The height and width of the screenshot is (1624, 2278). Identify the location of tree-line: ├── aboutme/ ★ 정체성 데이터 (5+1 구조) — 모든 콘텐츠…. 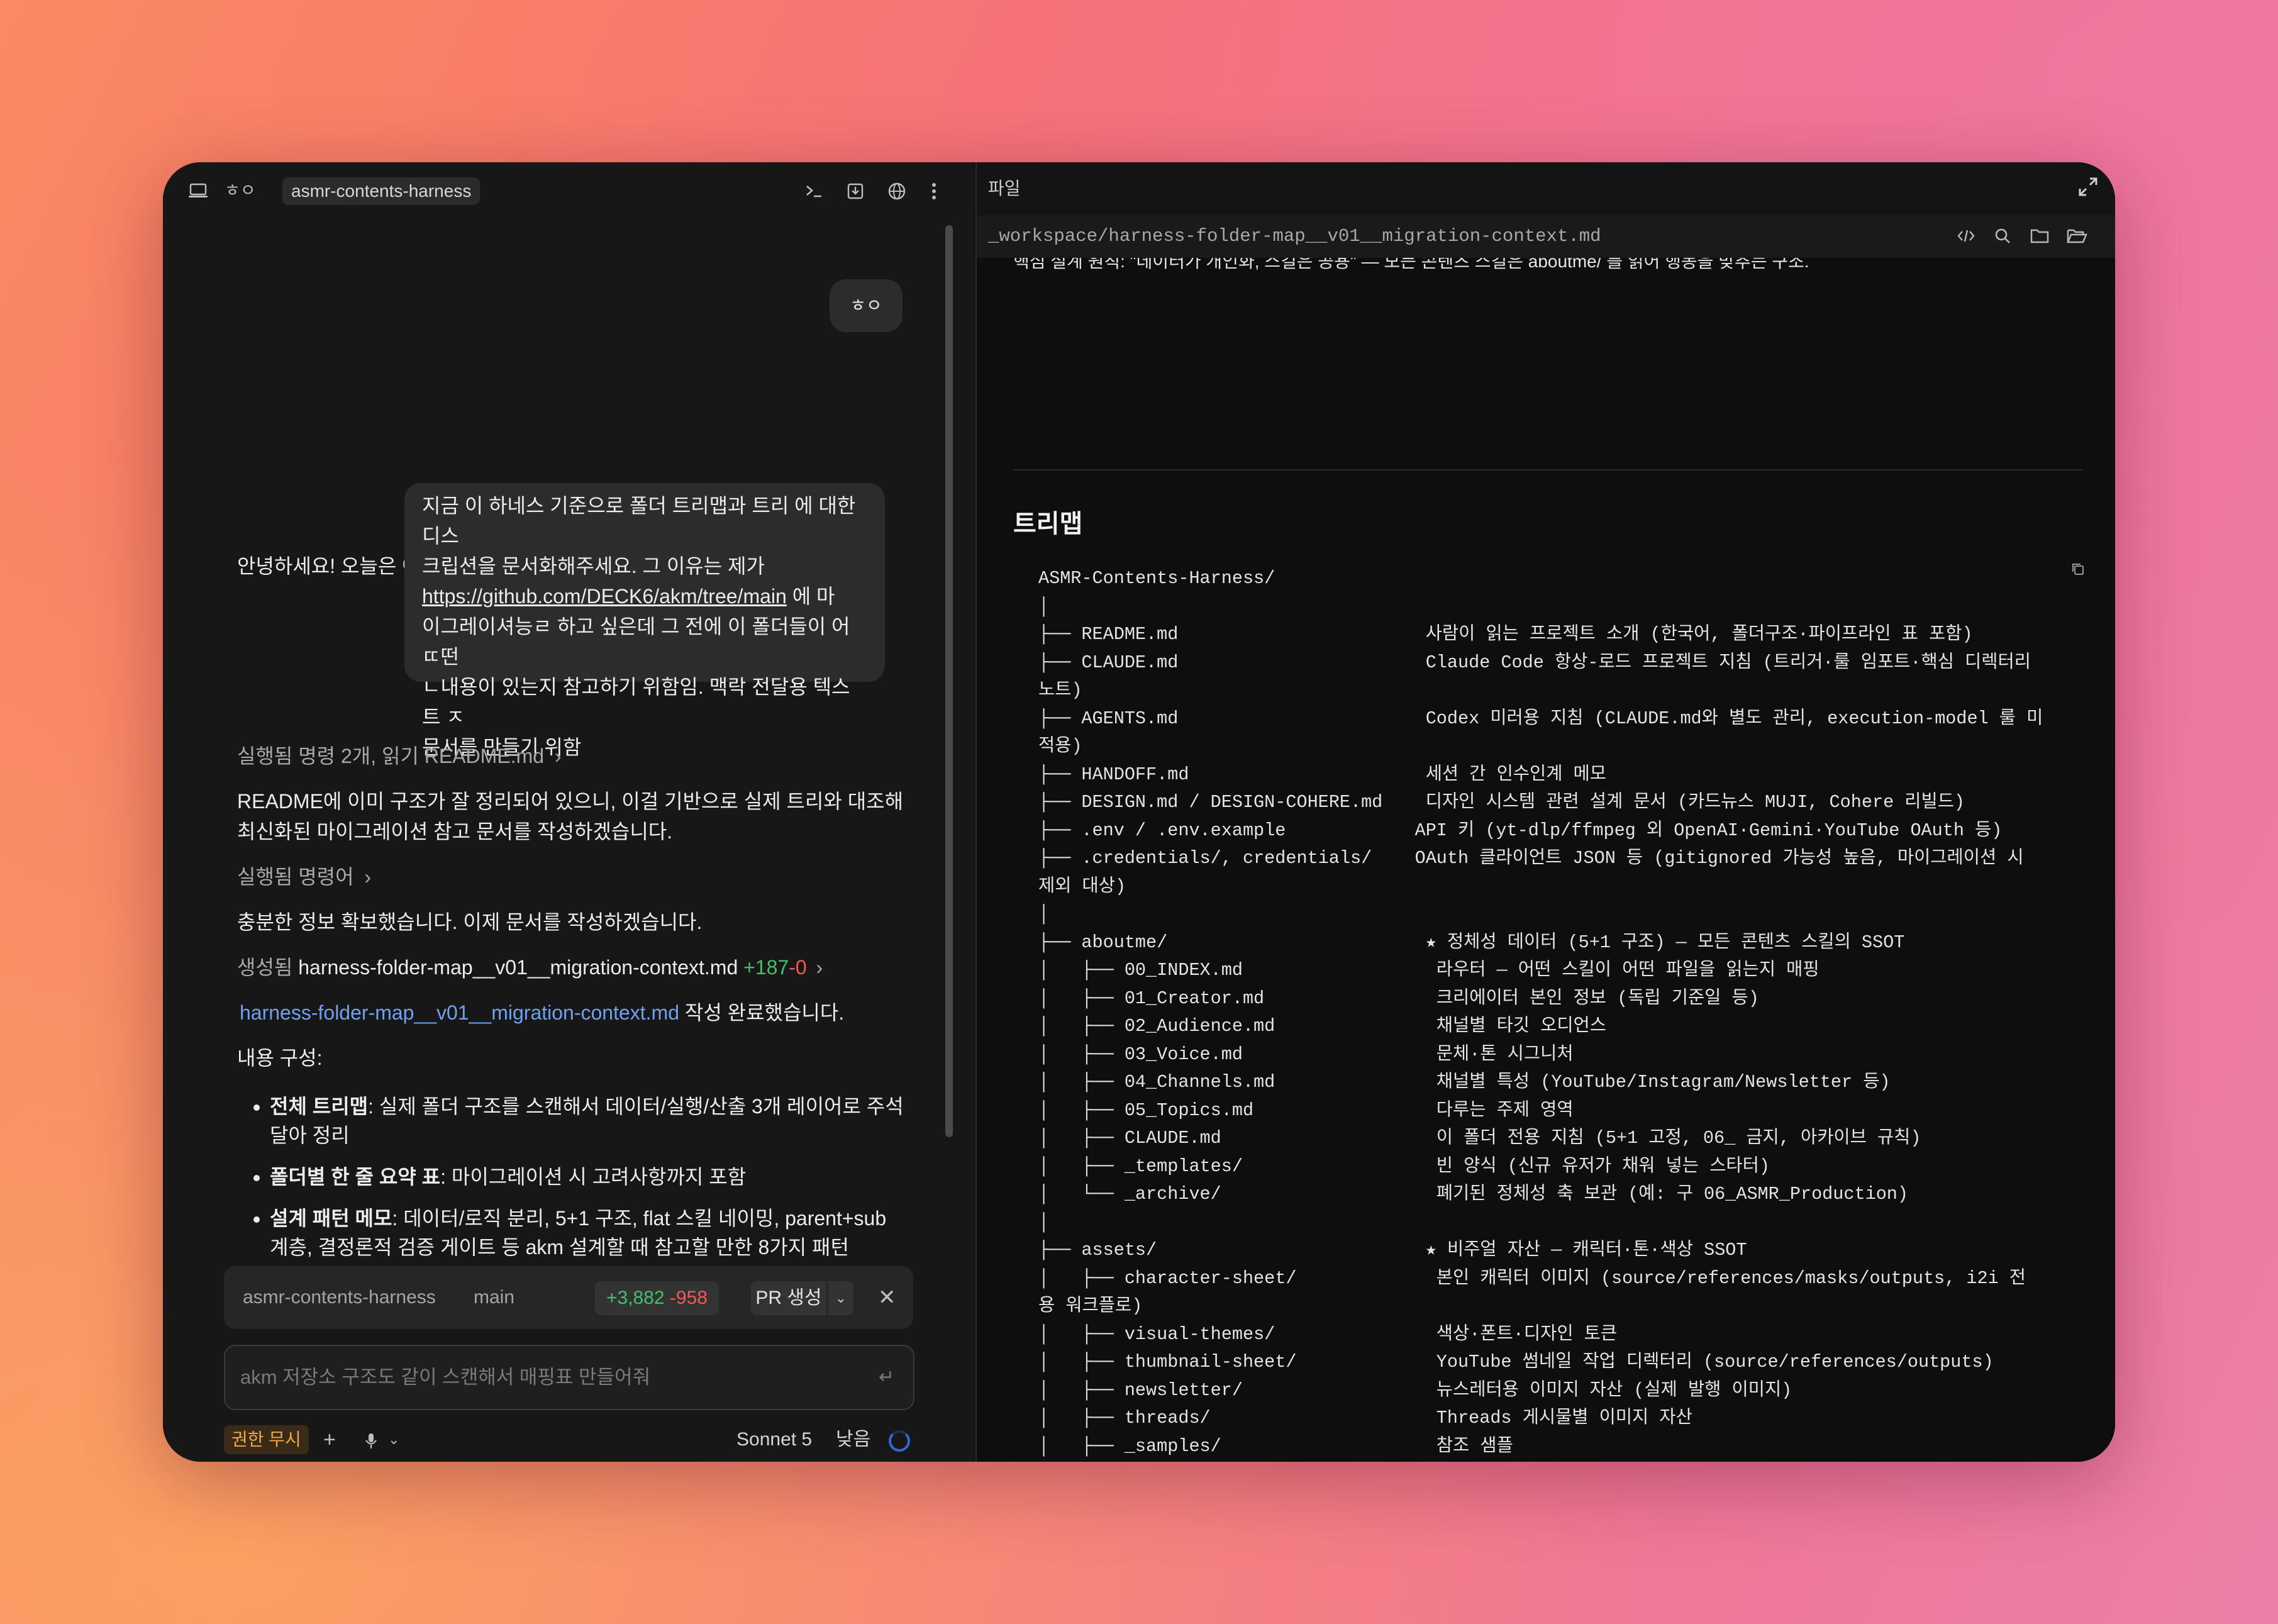
(1471, 943).